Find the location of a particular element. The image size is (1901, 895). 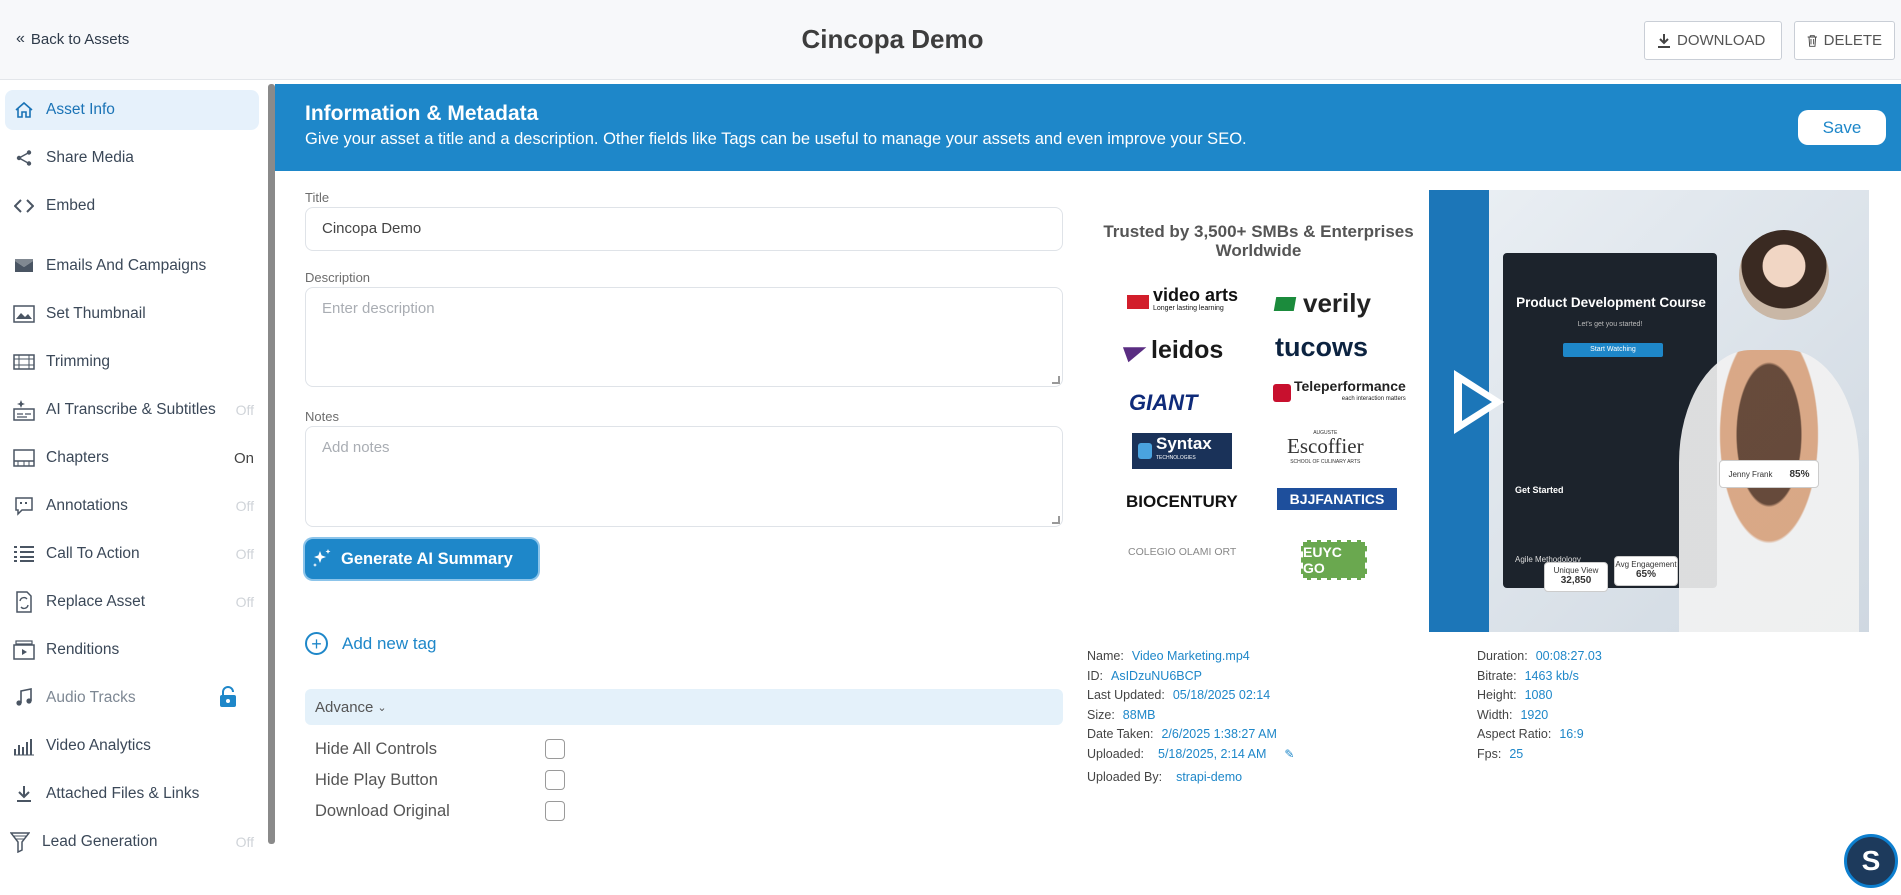

hide-play-button-checkbox is located at coordinates (555, 780).